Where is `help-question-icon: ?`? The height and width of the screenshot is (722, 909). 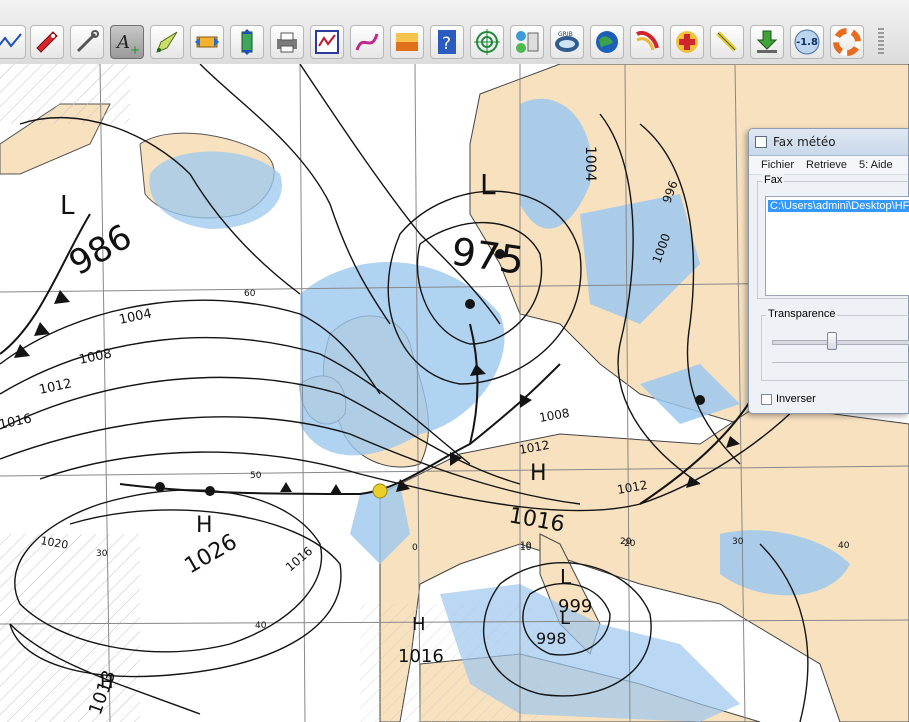
help-question-icon: ? is located at coordinates (447, 42).